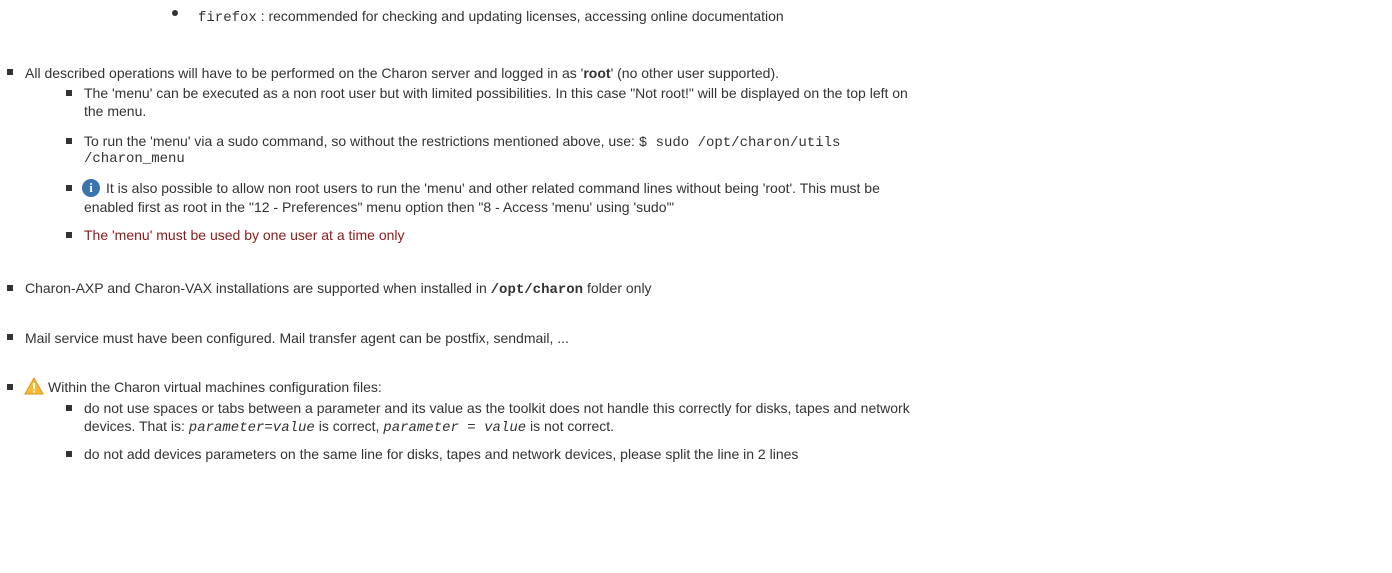 This screenshot has height=573, width=1392. I want to click on command-firefox: firefox, so click(227, 18).